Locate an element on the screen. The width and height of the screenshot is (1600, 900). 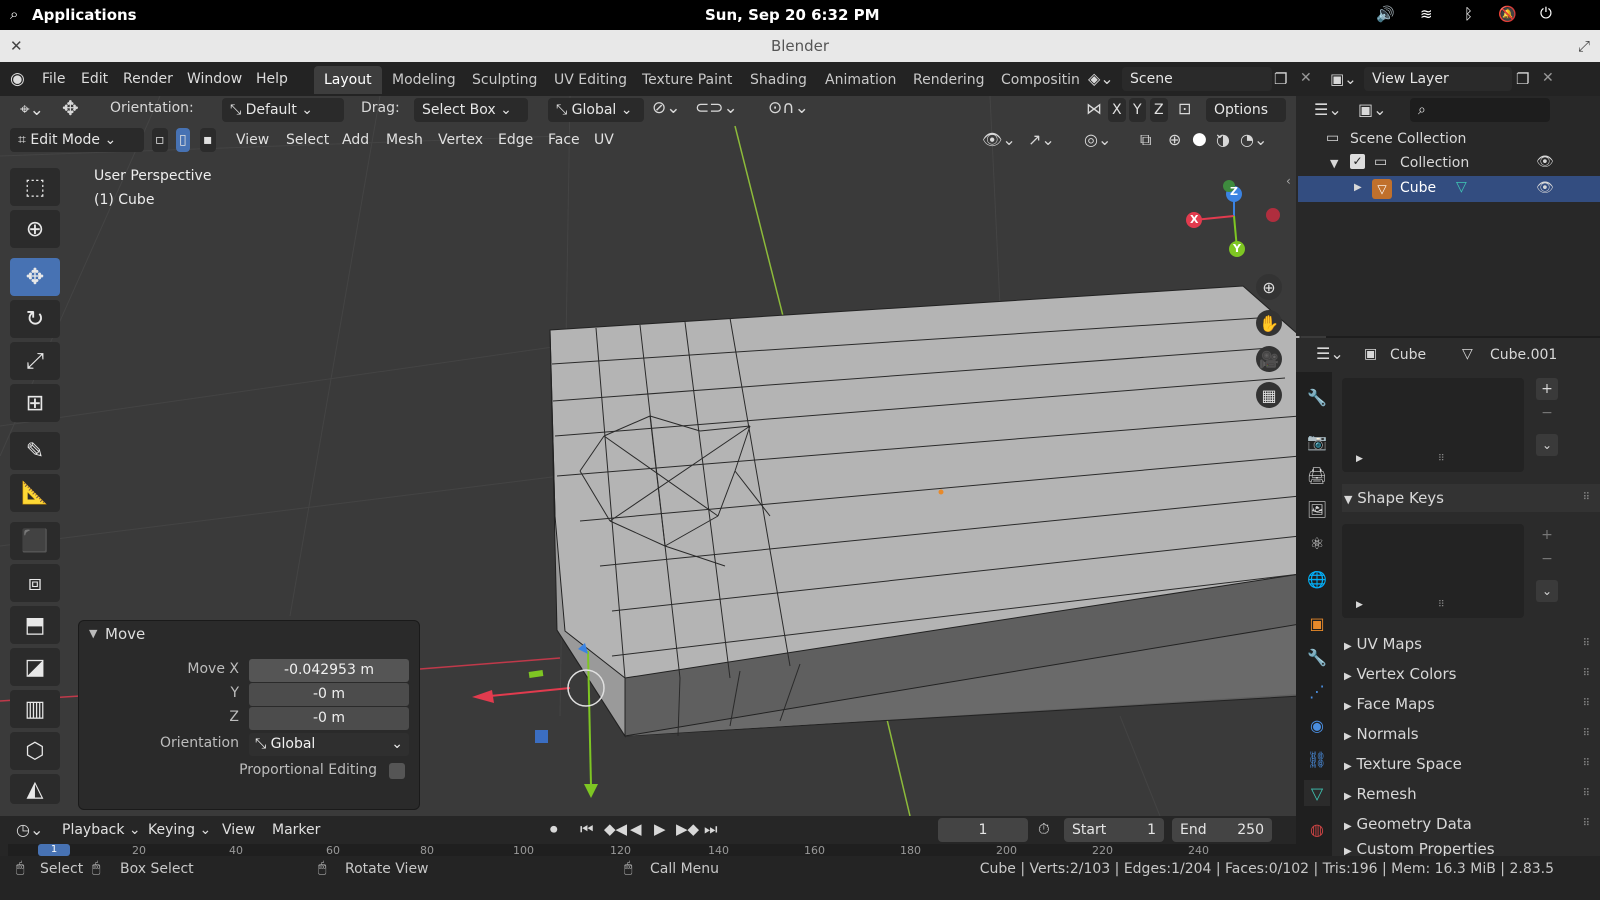
modifier-tab-icon: 🔧 is located at coordinates (1317, 657).